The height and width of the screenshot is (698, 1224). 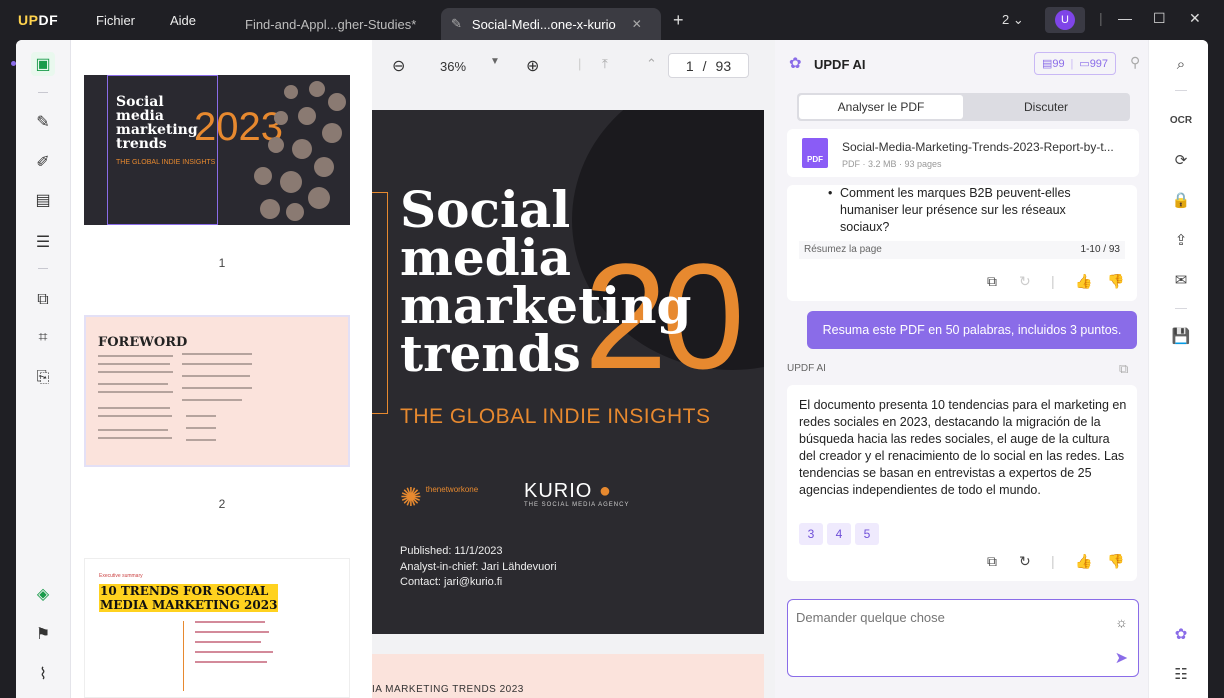 What do you see at coordinates (892, 164) in the screenshot?
I see `file-info: PDF · 3.2 MB · 93 pages` at bounding box center [892, 164].